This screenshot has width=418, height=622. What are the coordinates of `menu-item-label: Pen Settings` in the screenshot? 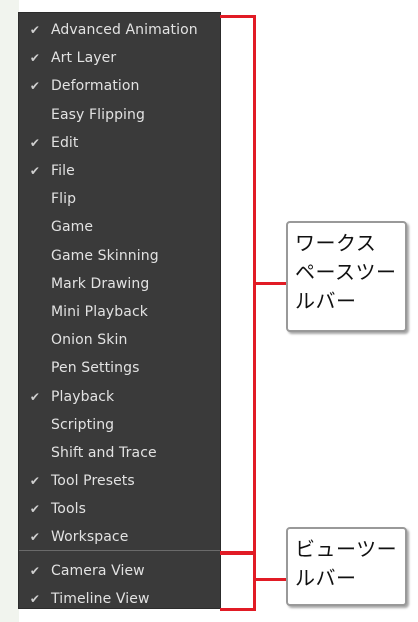 It's located at (95, 368).